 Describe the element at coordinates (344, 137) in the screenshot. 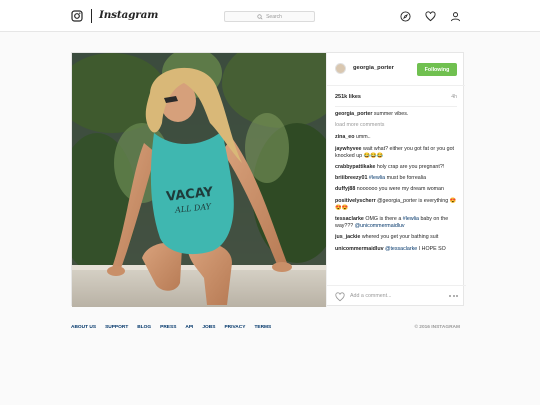

I see `comment-username: zina_eo` at that location.